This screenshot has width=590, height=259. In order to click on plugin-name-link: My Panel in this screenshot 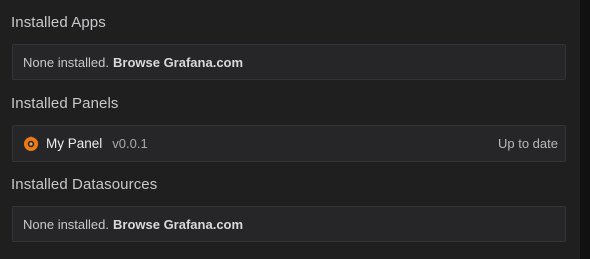, I will do `click(74, 143)`.